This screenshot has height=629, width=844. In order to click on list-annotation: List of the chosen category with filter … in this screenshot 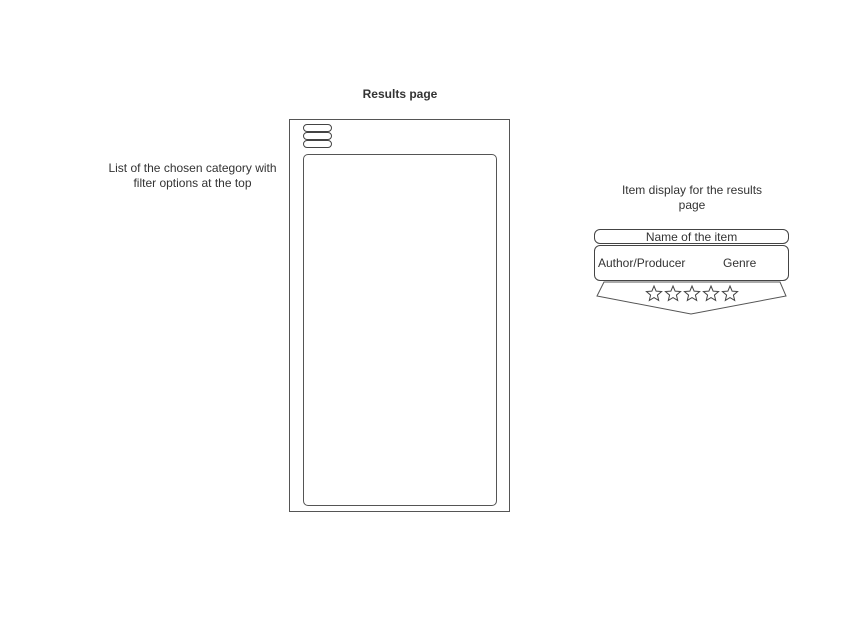, I will do `click(192, 175)`.